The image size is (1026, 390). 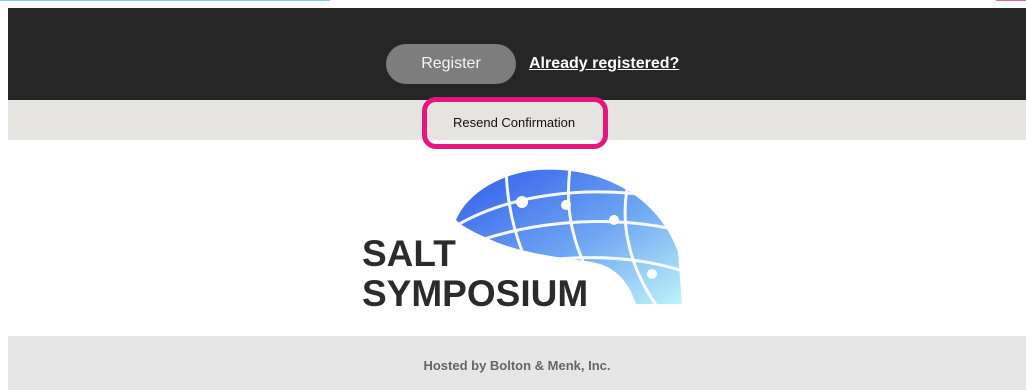 I want to click on logo-text-salt: SALT, so click(x=409, y=253).